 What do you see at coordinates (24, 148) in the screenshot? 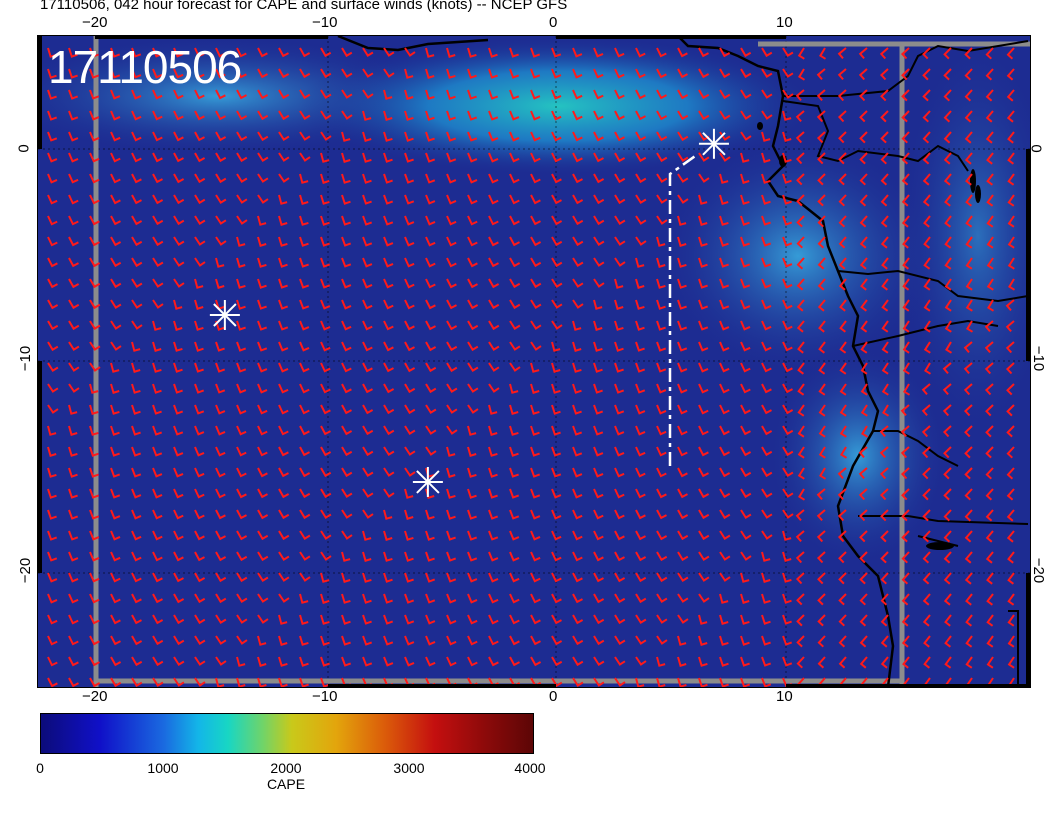
I see `y-tick-label-left: 0` at bounding box center [24, 148].